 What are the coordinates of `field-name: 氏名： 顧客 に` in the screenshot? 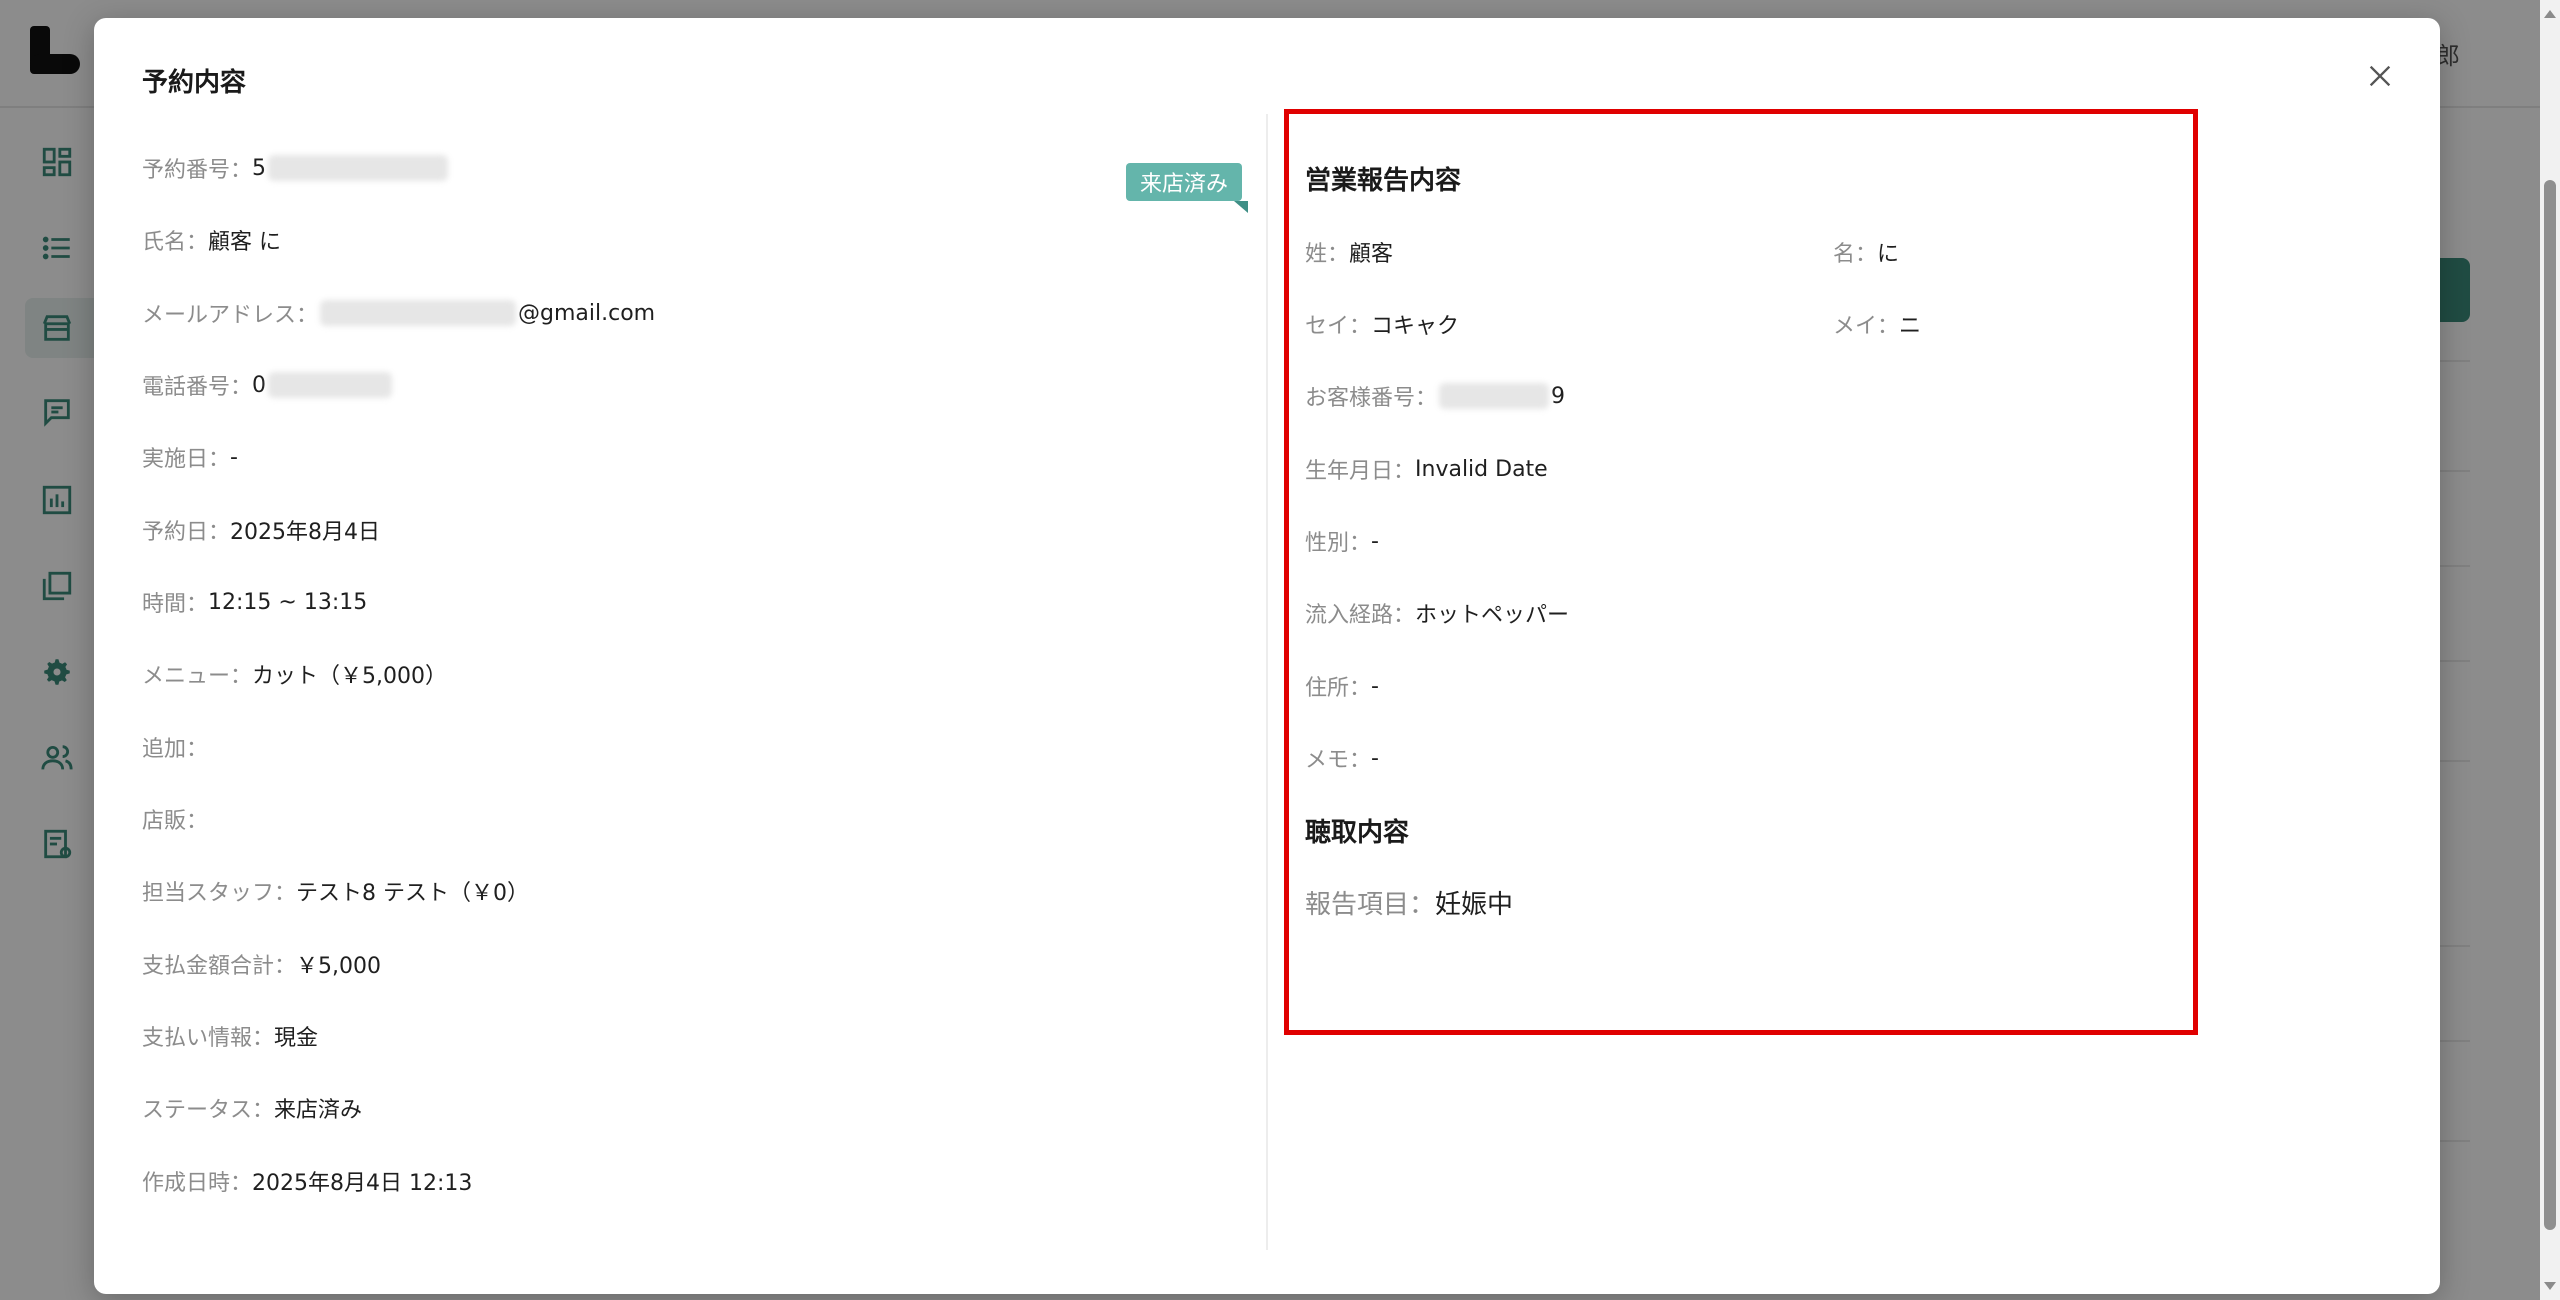 It's located at (211, 240).